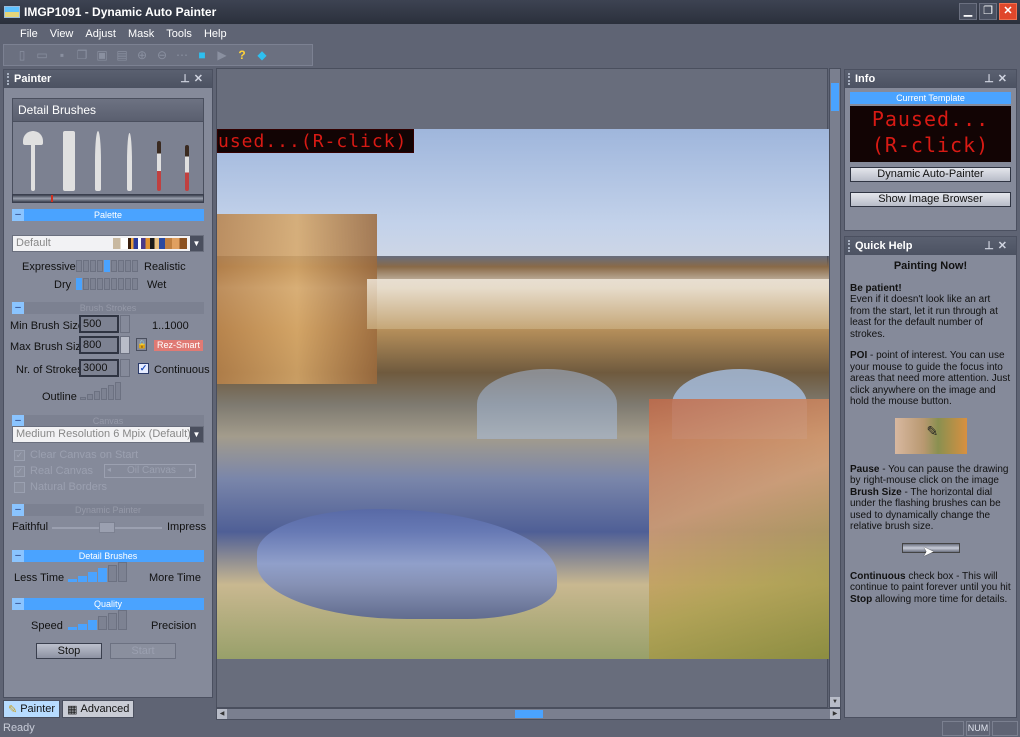  What do you see at coordinates (835, 702) in the screenshot?
I see `scroll-down-icon: ▼` at bounding box center [835, 702].